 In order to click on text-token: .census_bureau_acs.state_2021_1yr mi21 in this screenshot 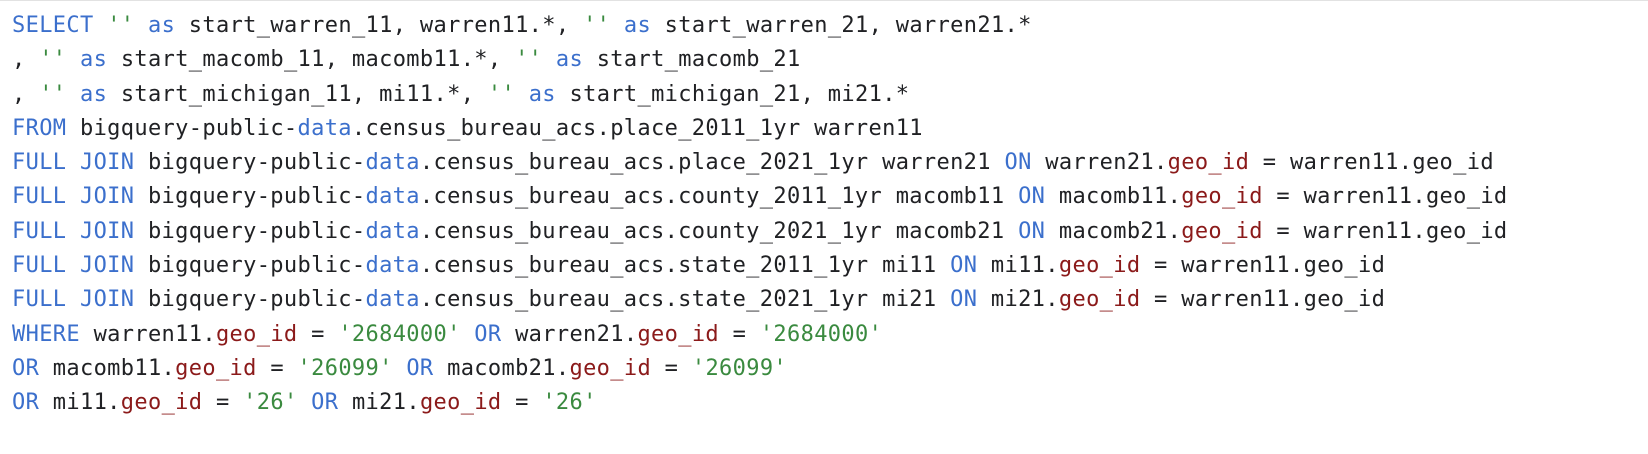, I will do `click(685, 300)`.